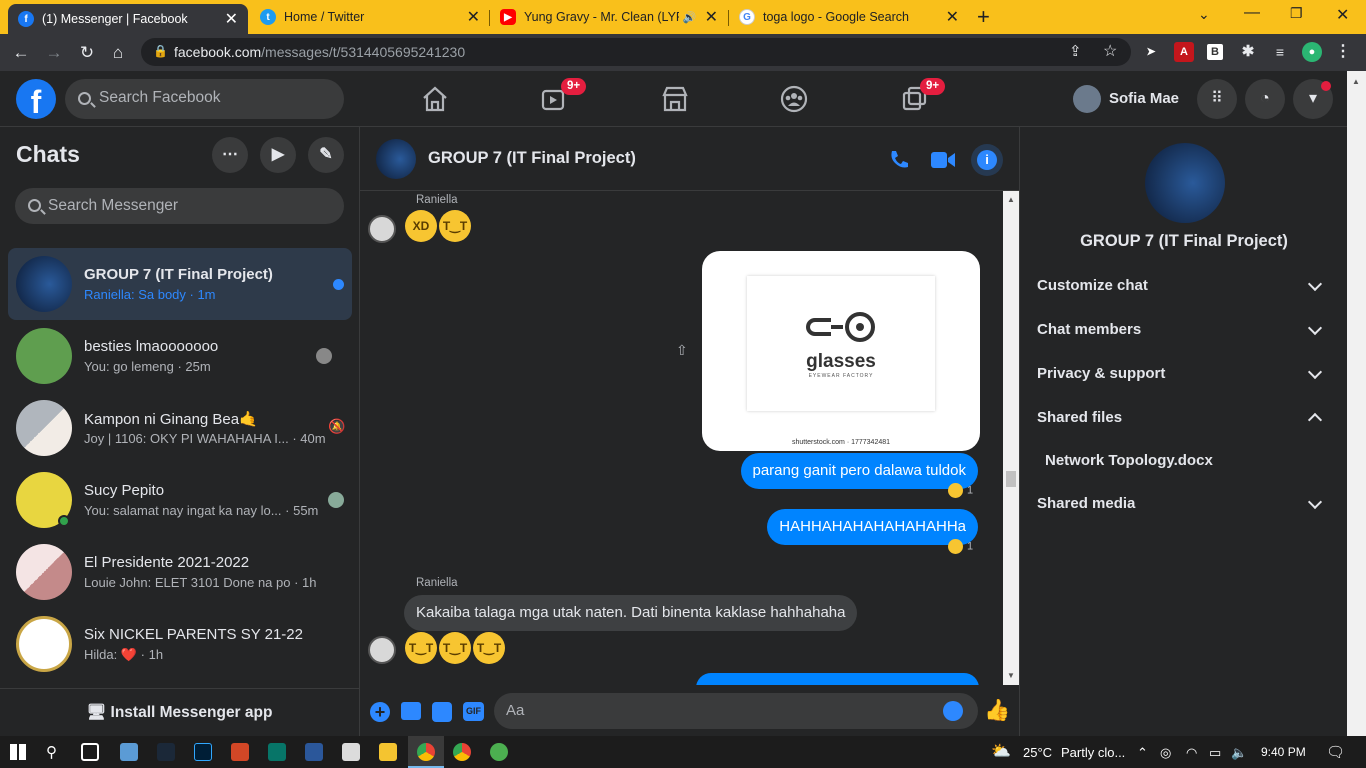 Image resolution: width=1366 pixels, height=768 pixels. I want to click on window-close-button: ✕, so click(1342, 15).